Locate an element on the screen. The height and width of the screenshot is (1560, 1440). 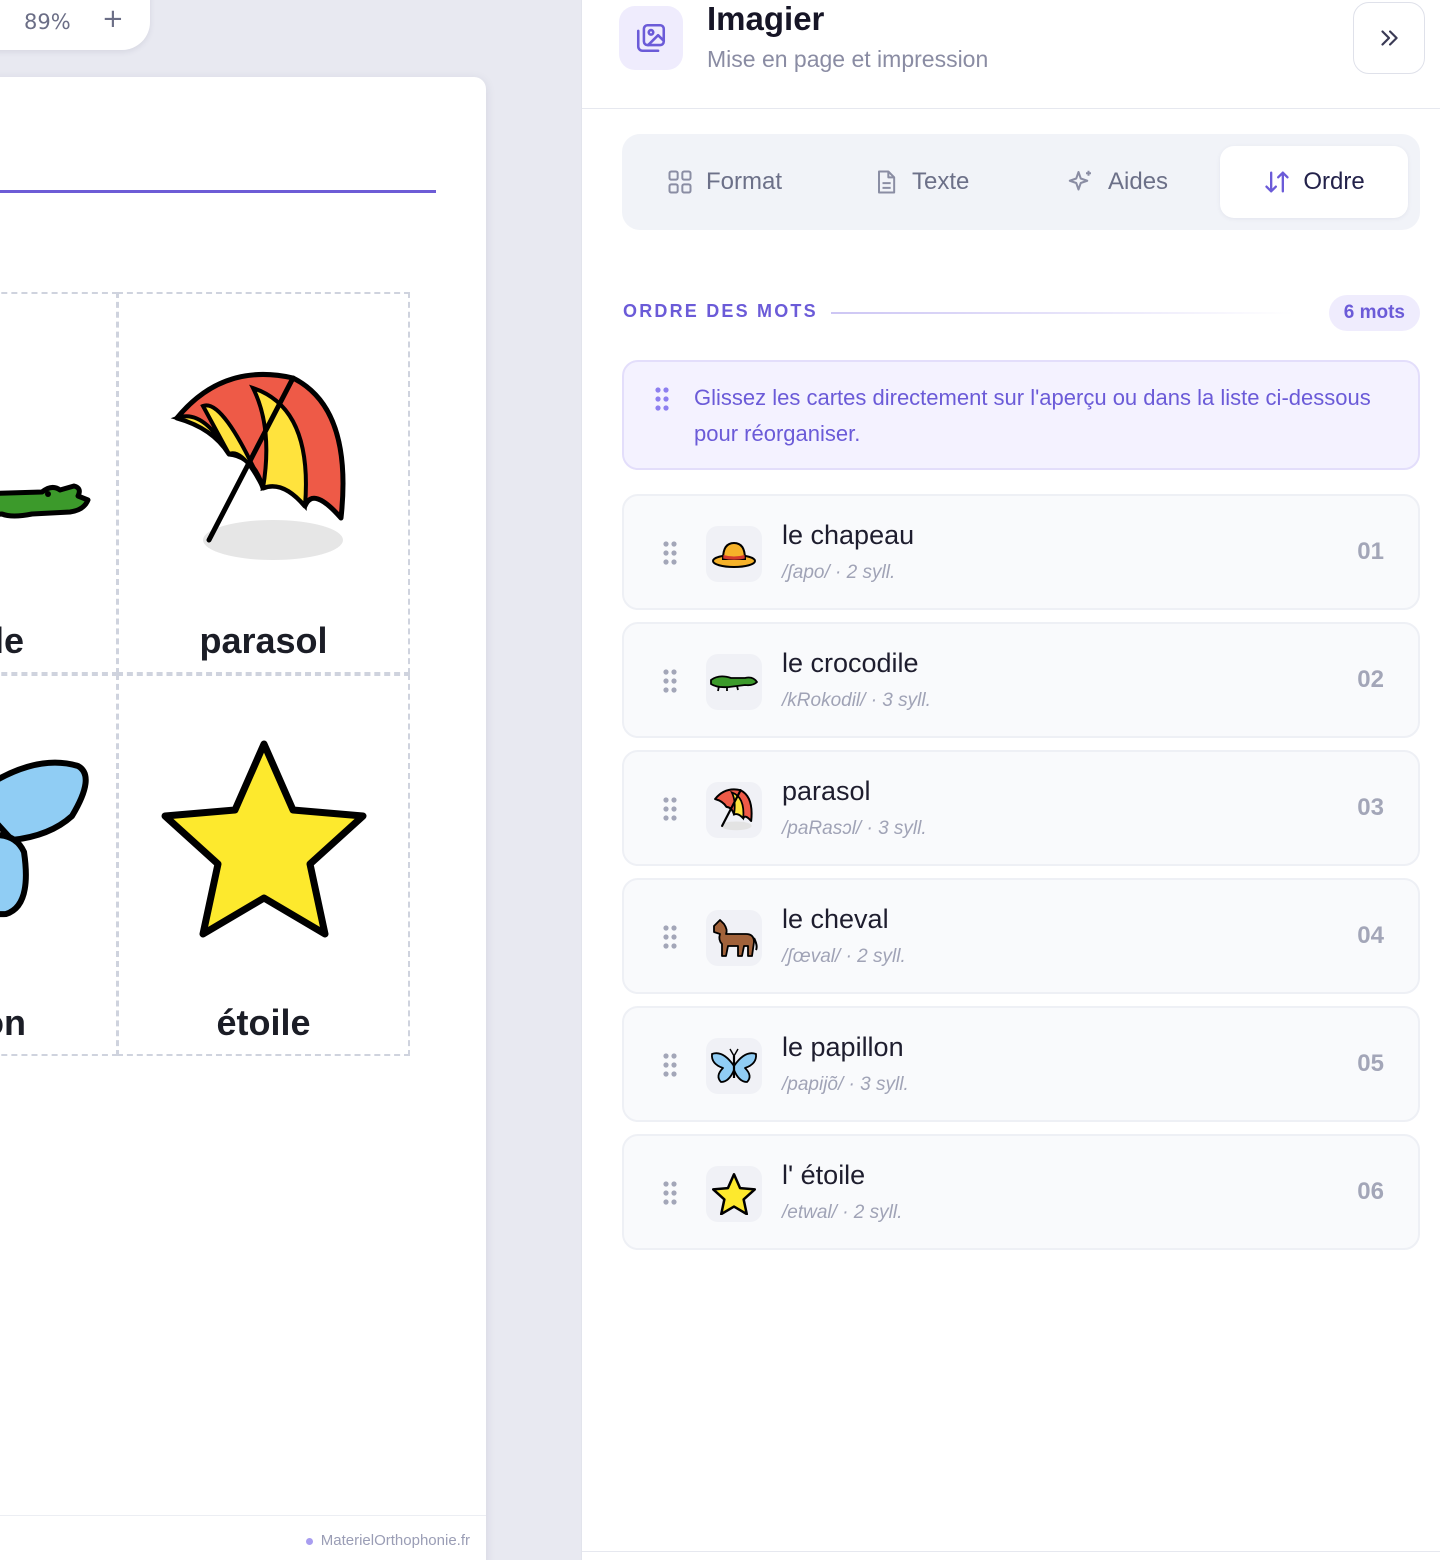
tab-label: Aides is located at coordinates (1138, 181).